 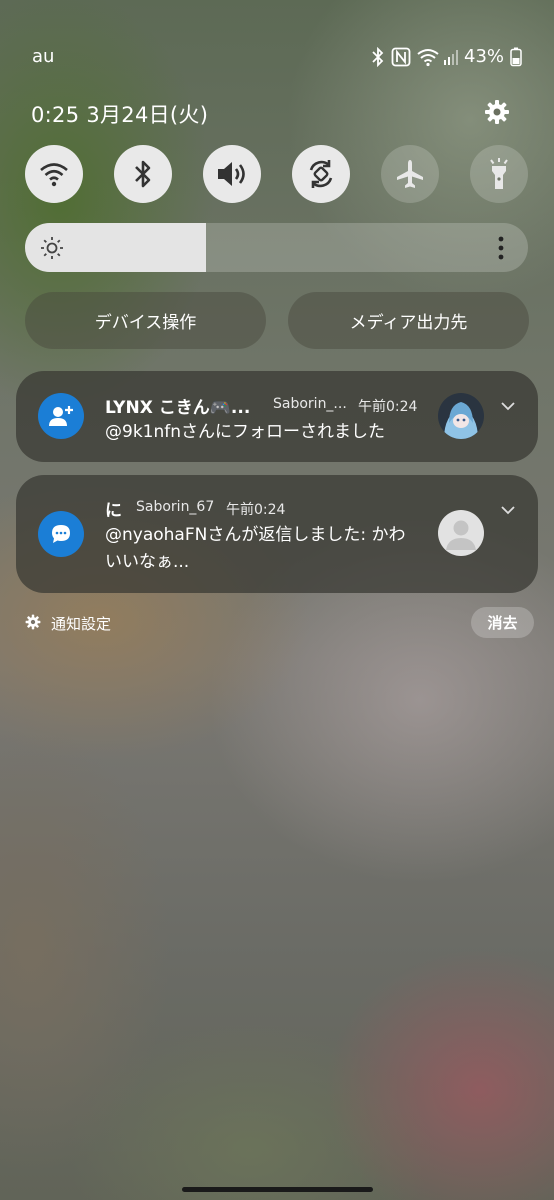 I want to click on signal-icon, so click(x=451, y=59).